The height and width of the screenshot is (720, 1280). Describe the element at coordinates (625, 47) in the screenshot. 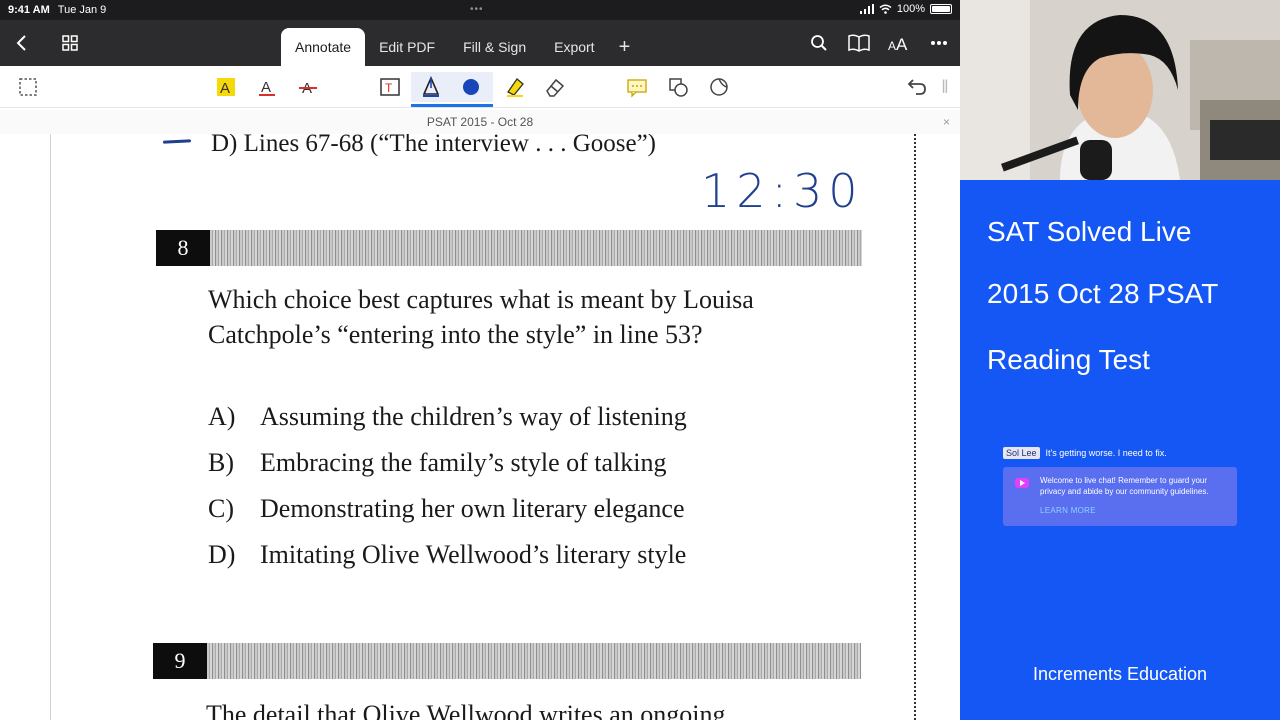

I see `add-tool-button: +` at that location.